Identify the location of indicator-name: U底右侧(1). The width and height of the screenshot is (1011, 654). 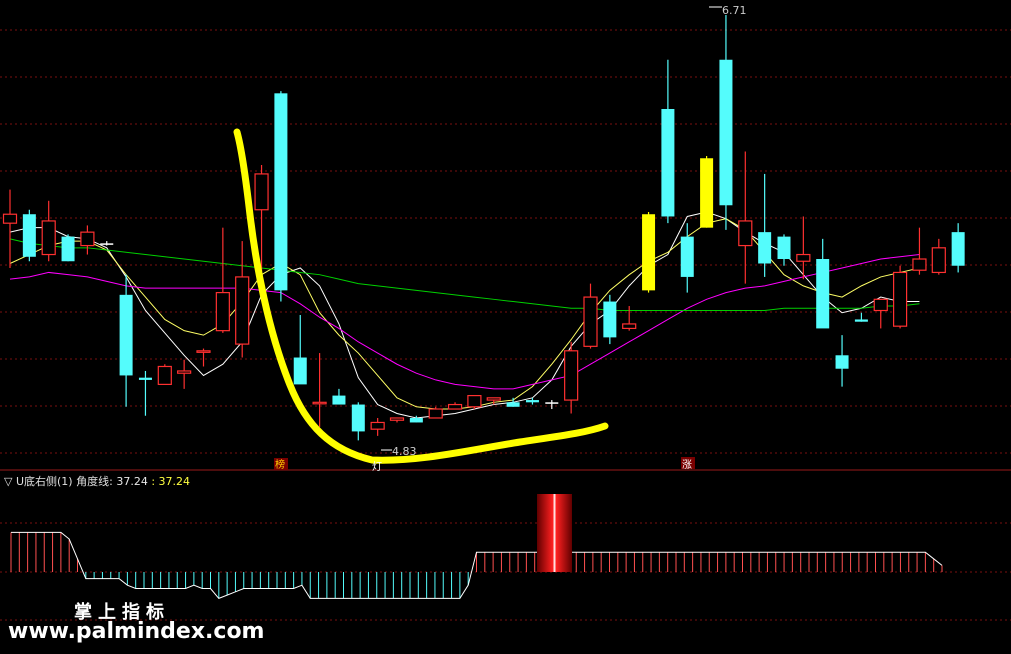
(44, 481).